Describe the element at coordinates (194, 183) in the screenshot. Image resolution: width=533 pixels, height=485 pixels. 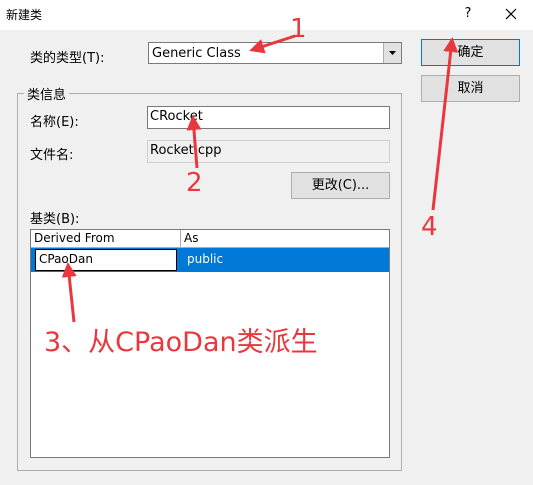
I see `annotation-2: 2` at that location.